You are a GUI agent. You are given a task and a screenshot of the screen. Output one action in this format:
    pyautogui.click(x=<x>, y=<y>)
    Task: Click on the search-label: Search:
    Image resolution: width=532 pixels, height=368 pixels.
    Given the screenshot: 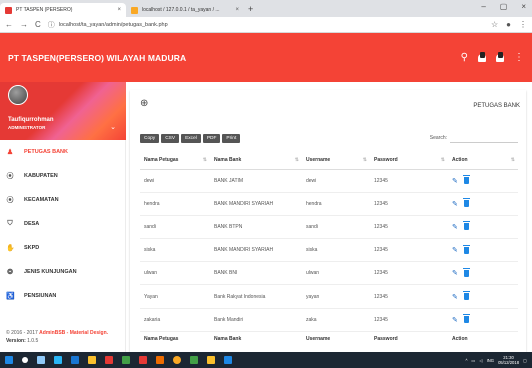 What is the action you would take?
    pyautogui.click(x=438, y=138)
    